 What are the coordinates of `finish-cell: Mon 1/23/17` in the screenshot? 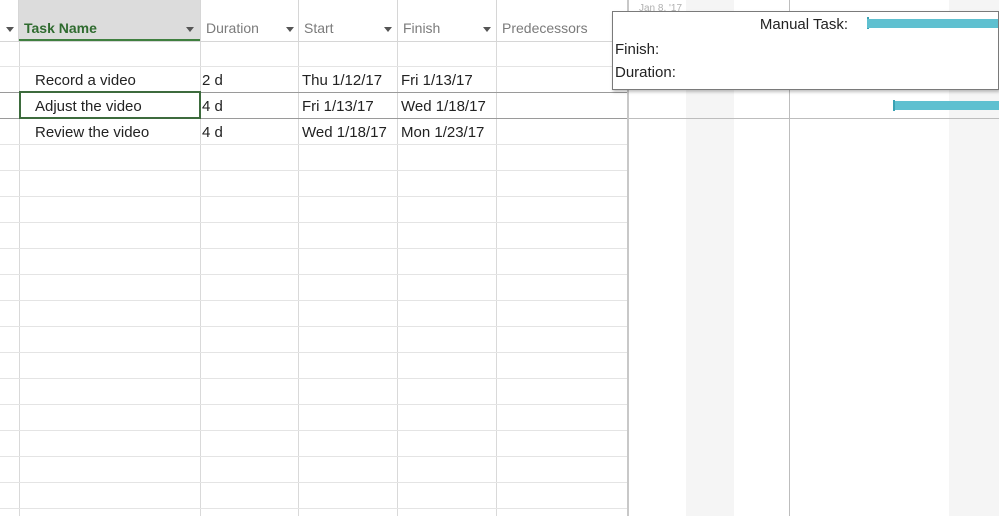 It's located at (442, 132).